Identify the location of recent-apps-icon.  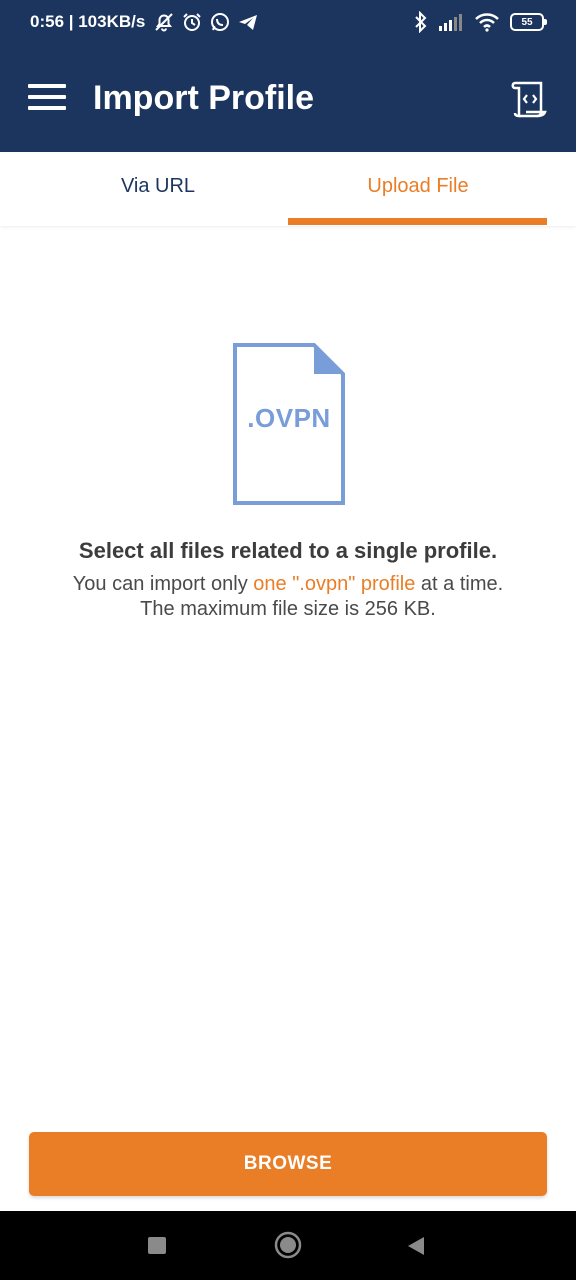
(157, 1245).